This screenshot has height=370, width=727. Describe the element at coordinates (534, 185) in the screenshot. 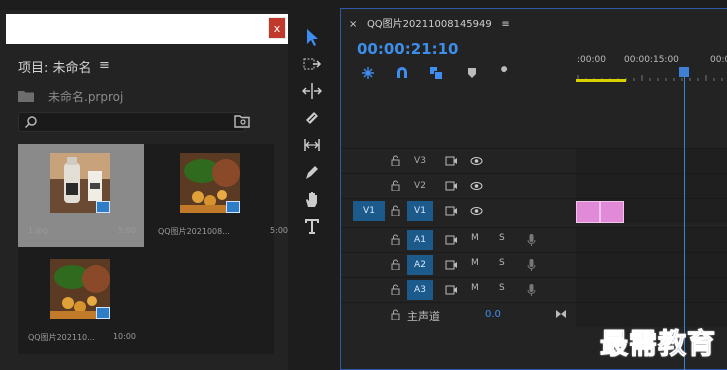

I see `track-v2: V2` at that location.